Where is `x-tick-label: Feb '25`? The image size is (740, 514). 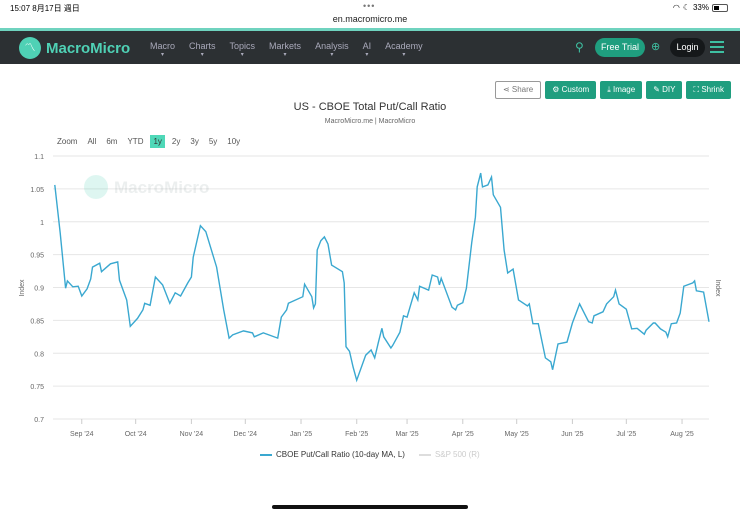 x-tick-label: Feb '25 is located at coordinates (356, 434).